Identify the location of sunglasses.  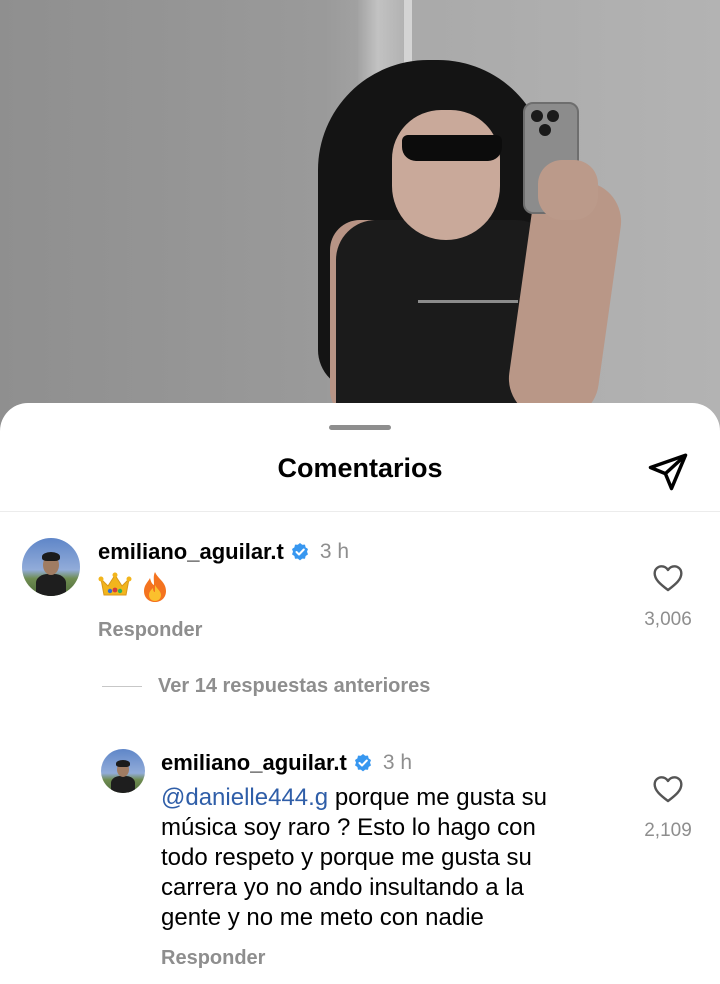
(452, 148).